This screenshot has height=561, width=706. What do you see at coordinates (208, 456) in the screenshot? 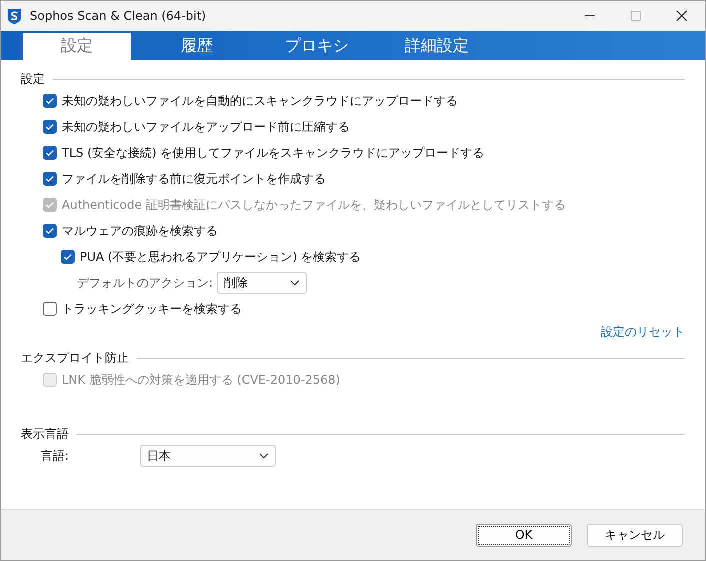
I see `language-dropdown: 日本` at bounding box center [208, 456].